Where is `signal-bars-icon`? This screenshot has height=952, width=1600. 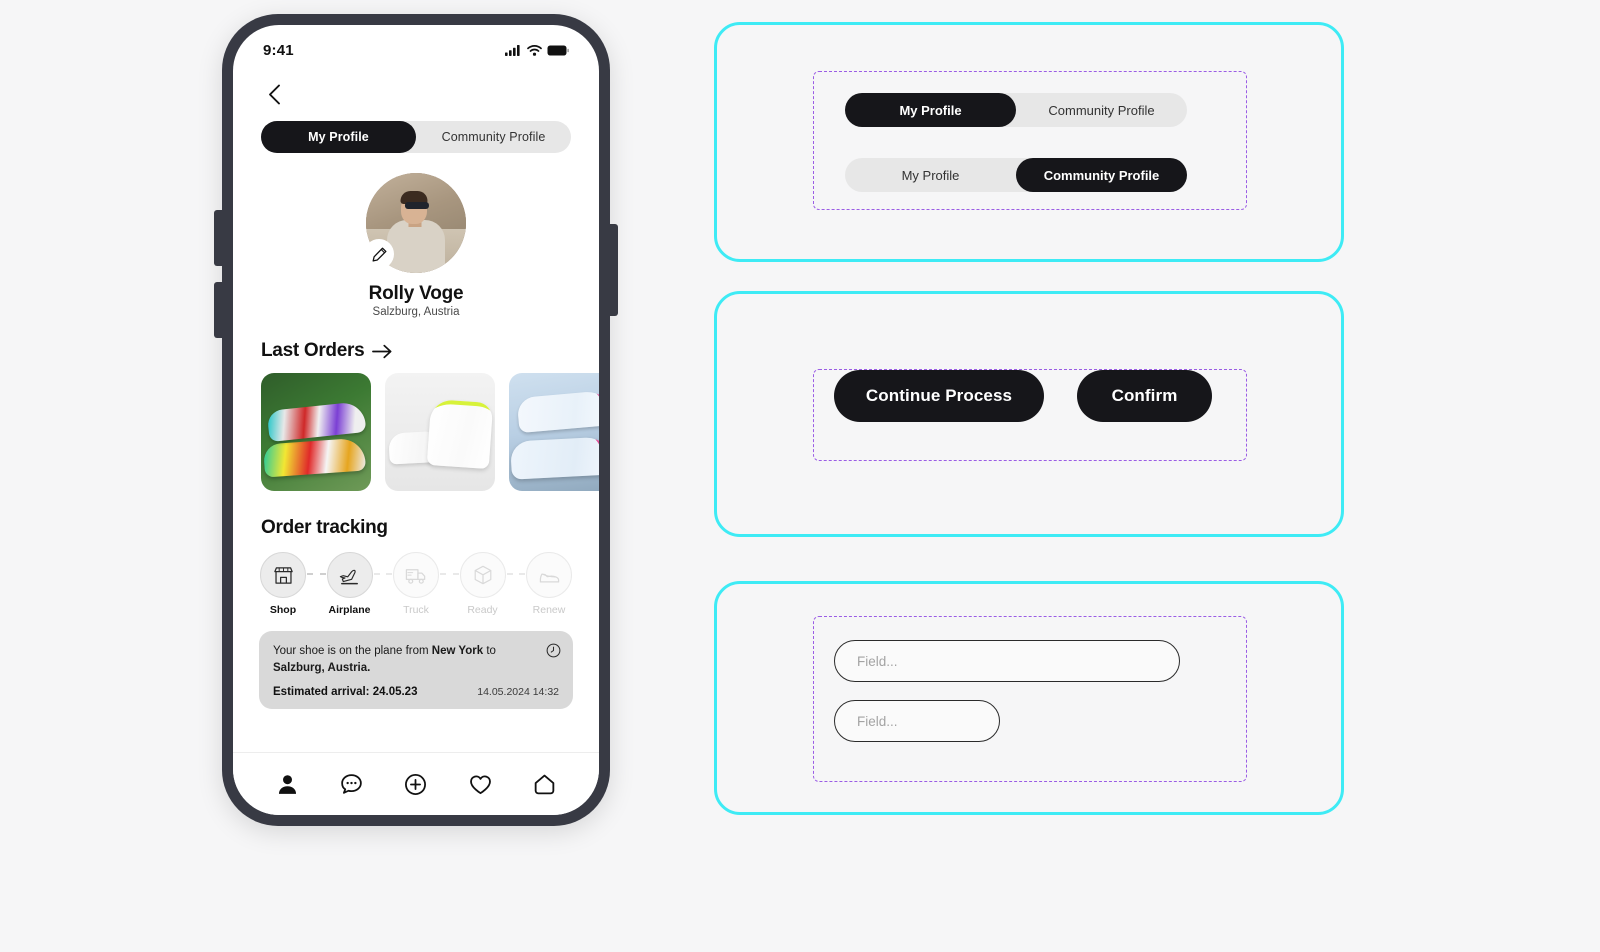 signal-bars-icon is located at coordinates (512, 50).